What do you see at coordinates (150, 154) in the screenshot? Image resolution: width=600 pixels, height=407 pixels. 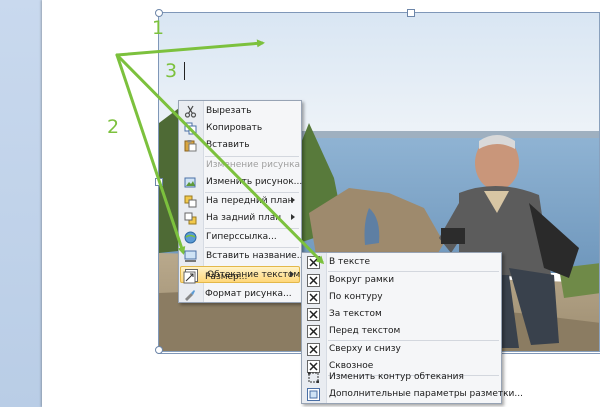 I see `annotation-arrow-2a` at bounding box center [150, 154].